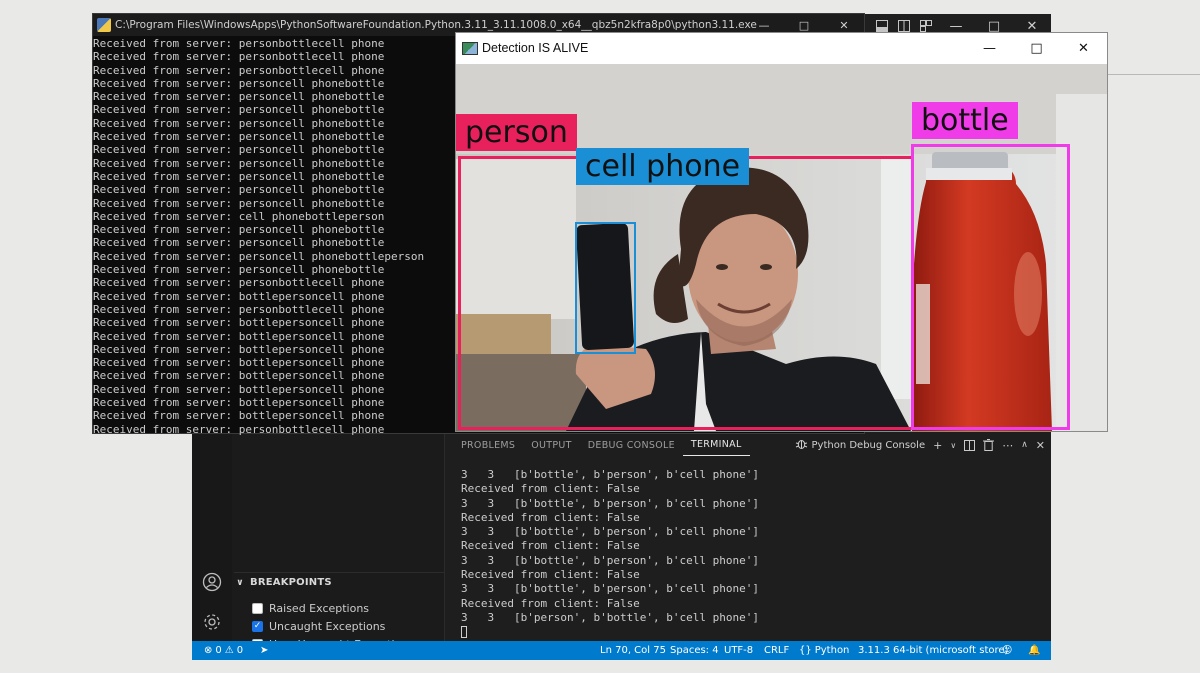  What do you see at coordinates (488, 445) in the screenshot?
I see `tab-problems: PROBLEMS` at bounding box center [488, 445].